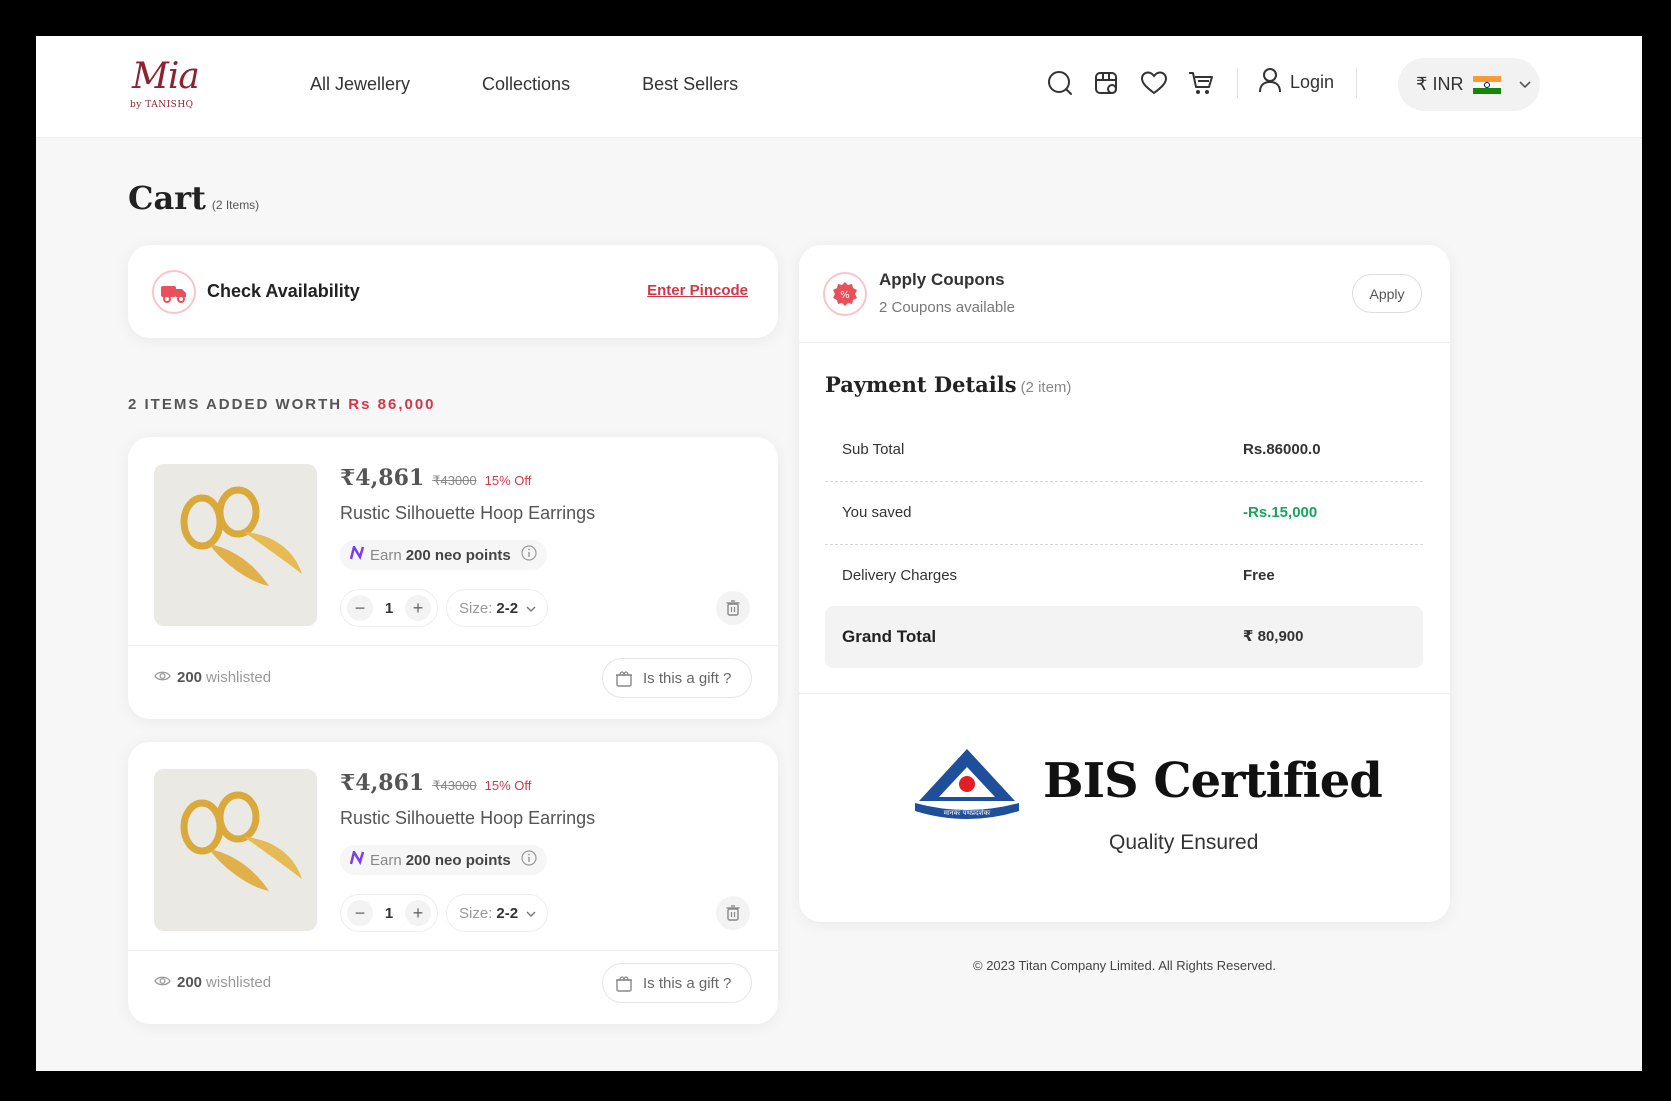 The height and width of the screenshot is (1101, 1671). Describe the element at coordinates (921, 384) in the screenshot. I see `payment-details-heading: Payment Details` at that location.